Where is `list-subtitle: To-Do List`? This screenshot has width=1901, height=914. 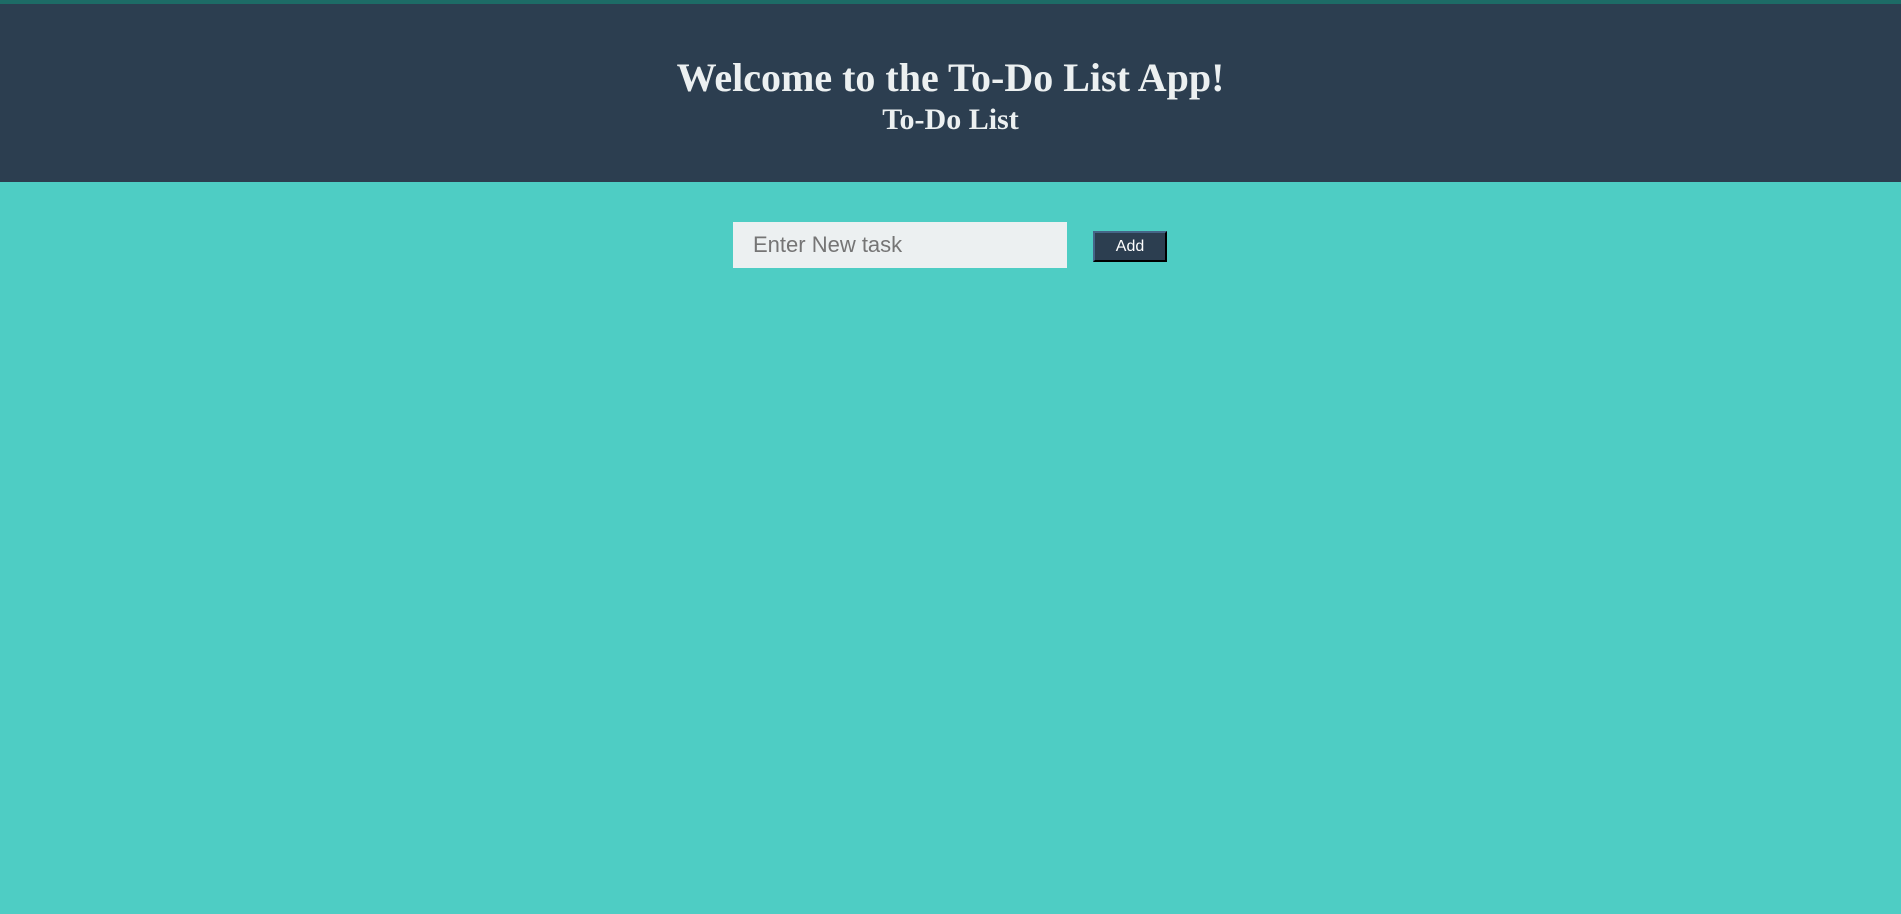 list-subtitle: To-Do List is located at coordinates (950, 119).